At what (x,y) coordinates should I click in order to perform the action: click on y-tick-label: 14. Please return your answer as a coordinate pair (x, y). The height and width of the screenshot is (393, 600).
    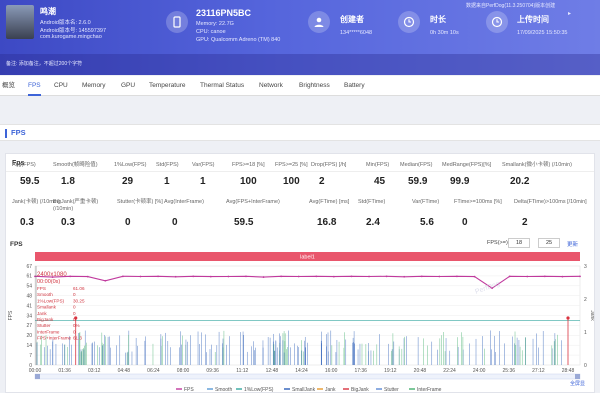
    Looking at the image, I should click on (29, 346).